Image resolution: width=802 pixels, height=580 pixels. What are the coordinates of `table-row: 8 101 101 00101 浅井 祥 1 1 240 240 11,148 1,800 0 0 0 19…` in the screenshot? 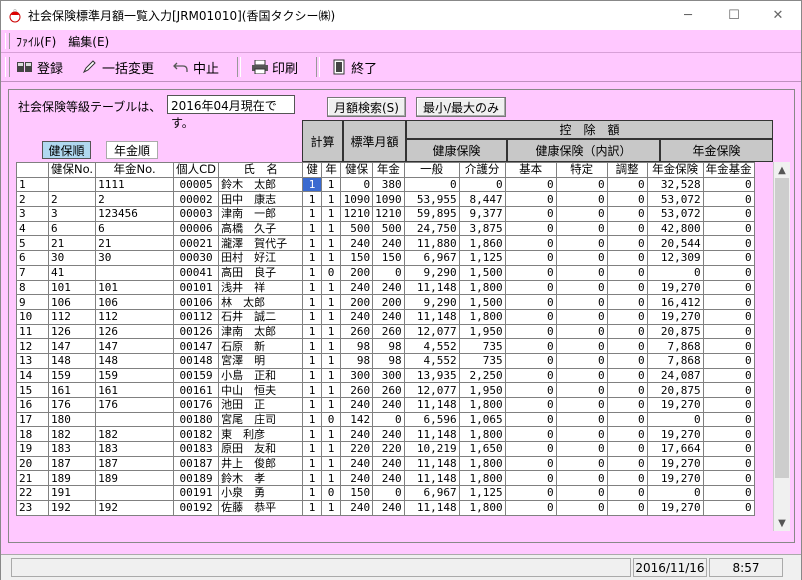 It's located at (385, 287).